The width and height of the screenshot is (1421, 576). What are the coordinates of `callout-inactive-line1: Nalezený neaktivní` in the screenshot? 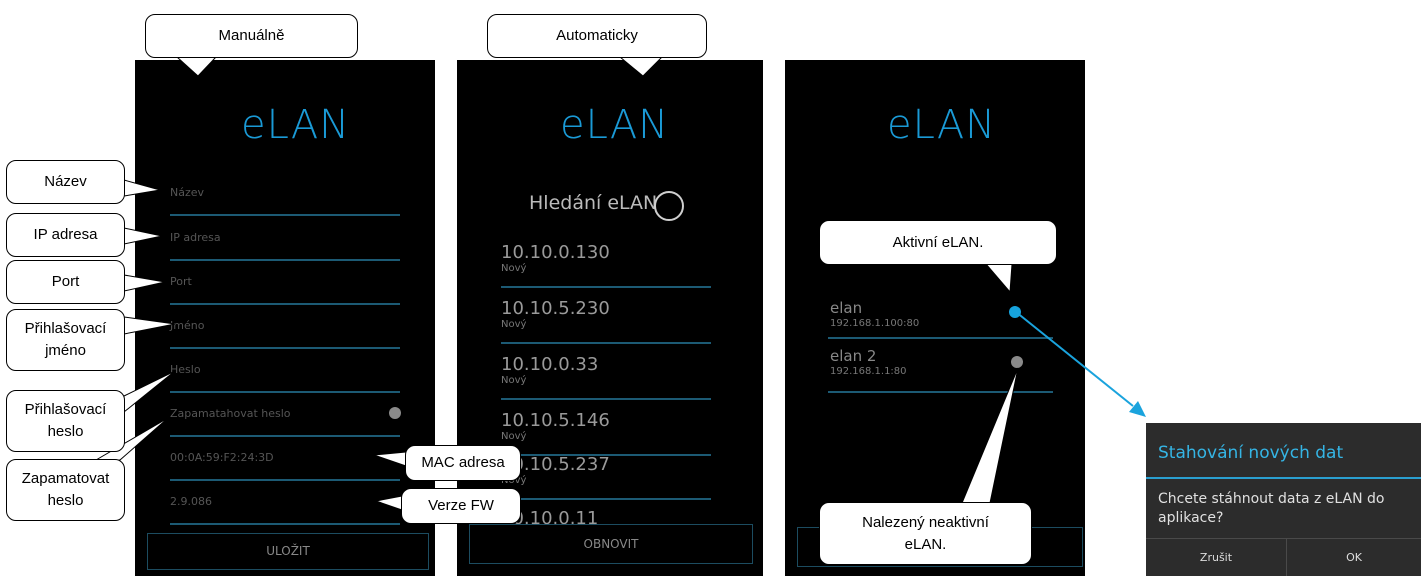 It's located at (925, 522).